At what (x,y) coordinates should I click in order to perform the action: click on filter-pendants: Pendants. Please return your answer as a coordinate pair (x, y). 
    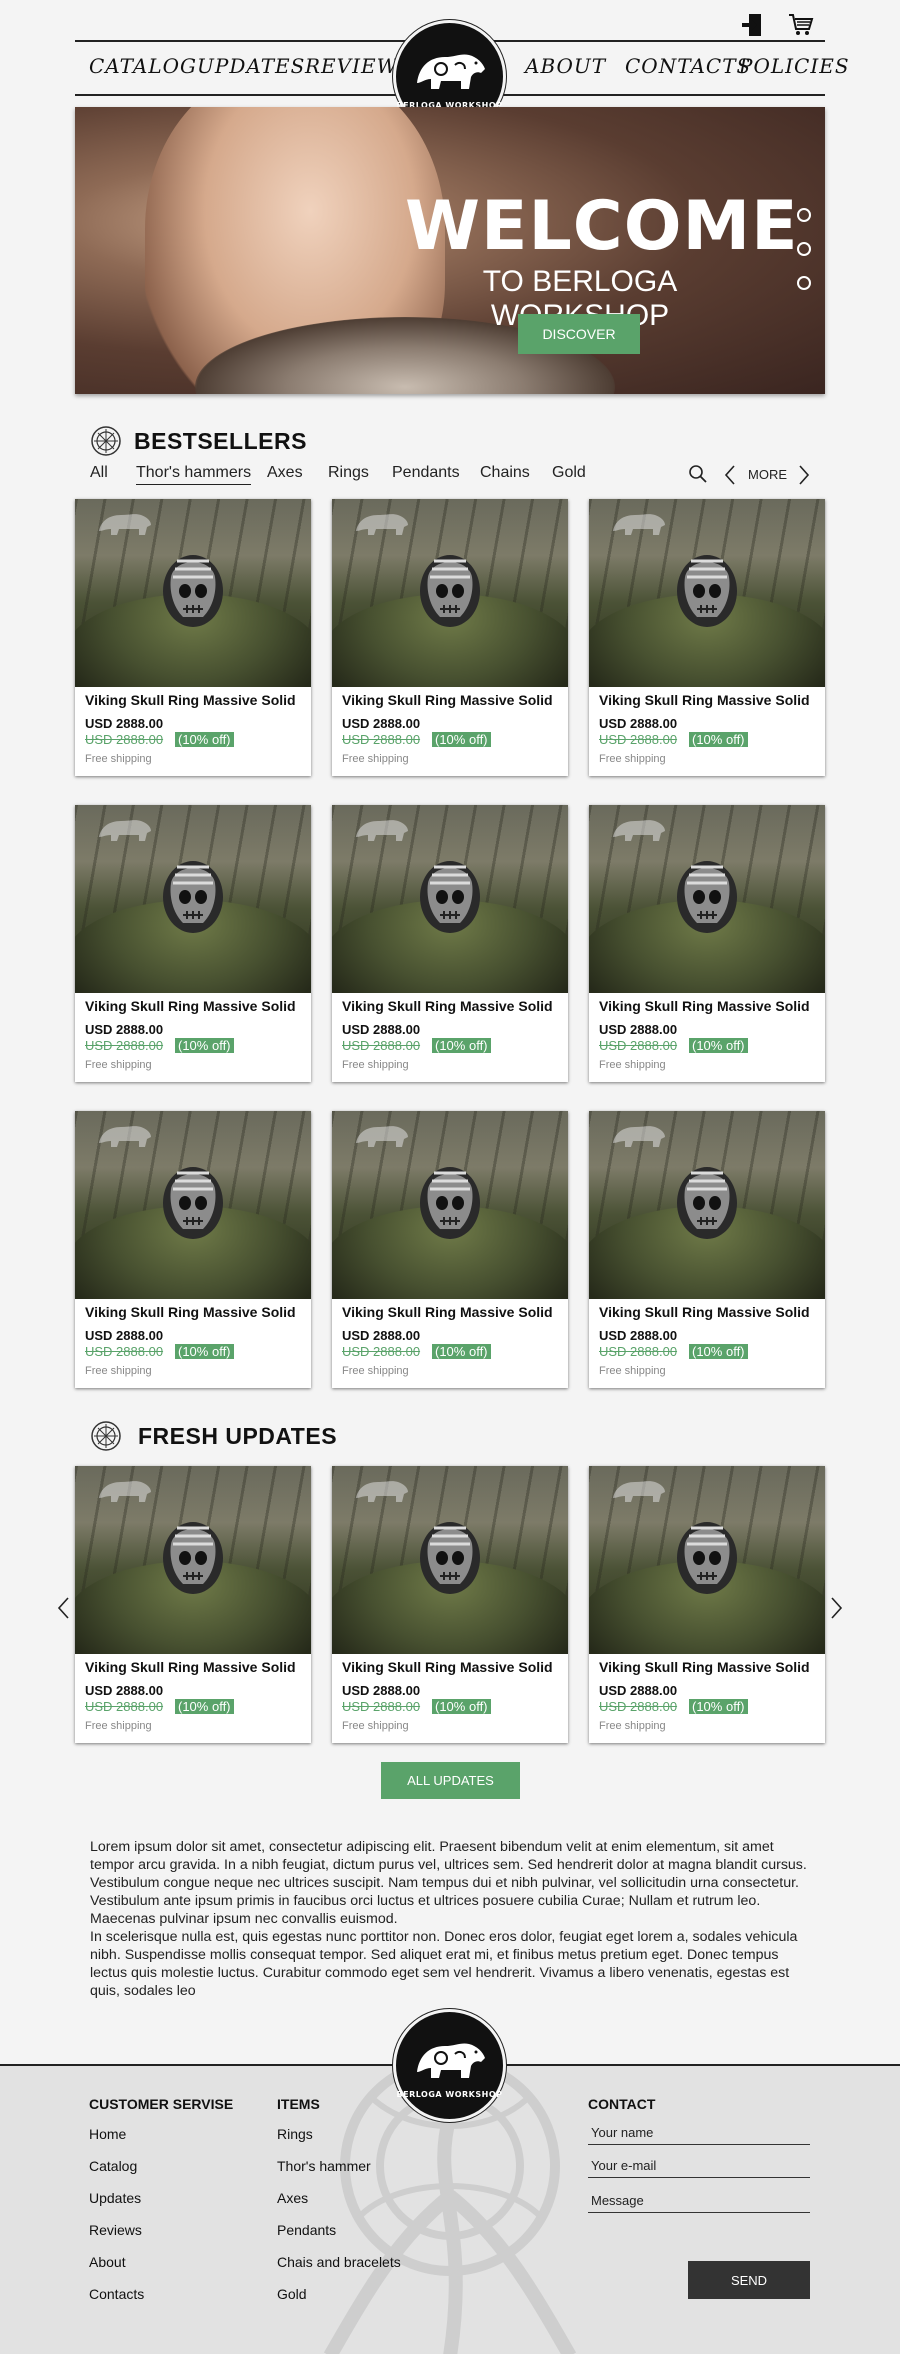
    Looking at the image, I should click on (426, 473).